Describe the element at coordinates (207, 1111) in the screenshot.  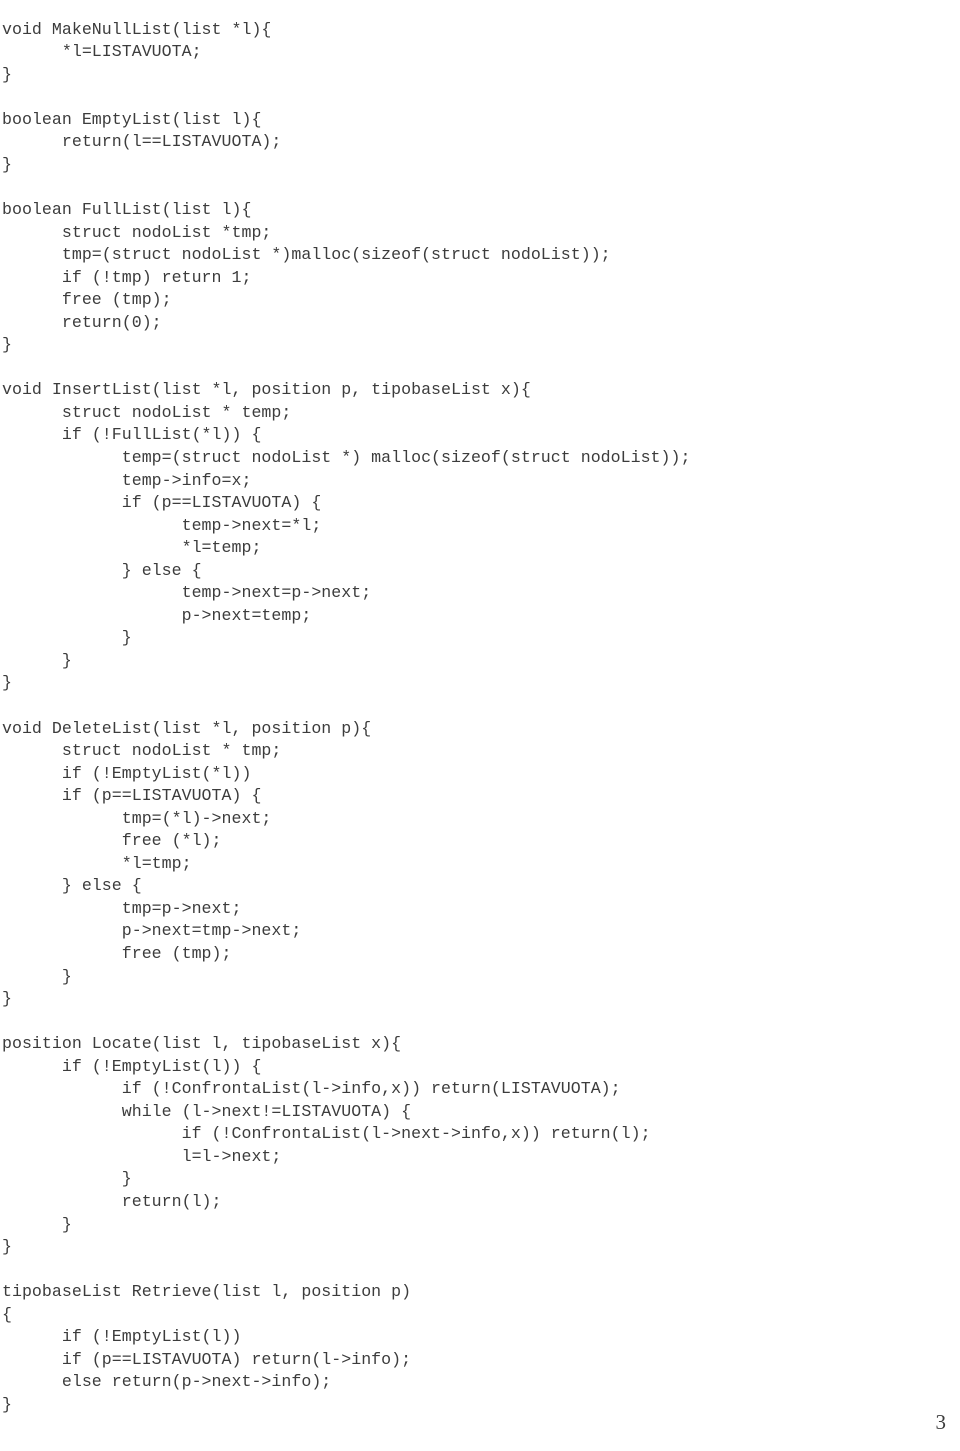
I see `code-line: while (l->next!=LISTAVUOTA) {` at that location.